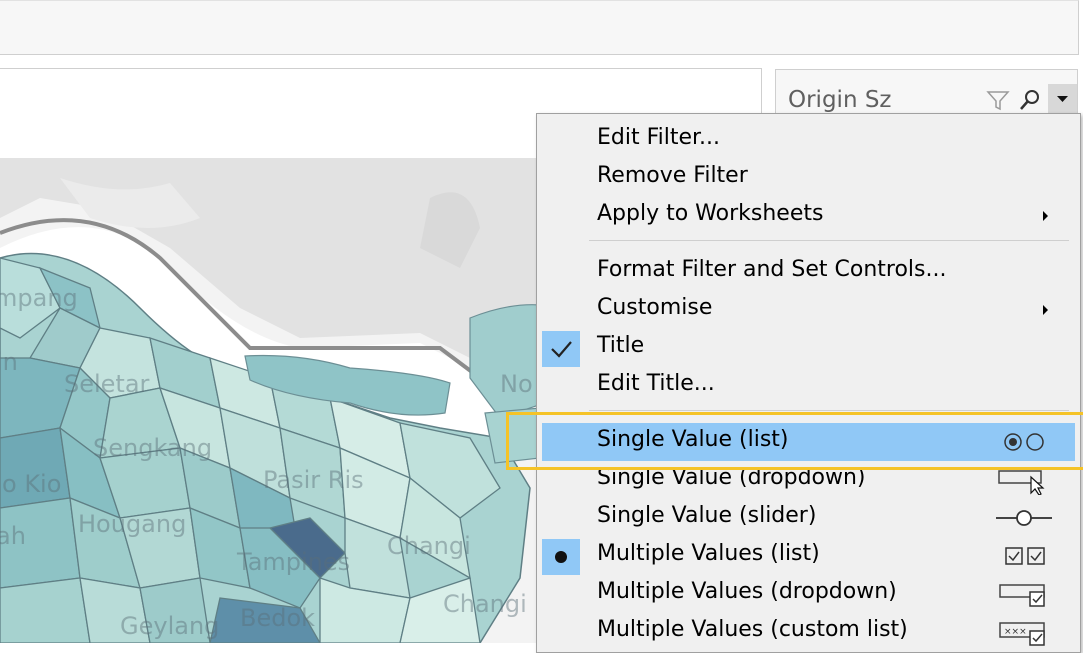 The height and width of the screenshot is (653, 1083). What do you see at coordinates (1030, 100) in the screenshot?
I see `search-icon` at bounding box center [1030, 100].